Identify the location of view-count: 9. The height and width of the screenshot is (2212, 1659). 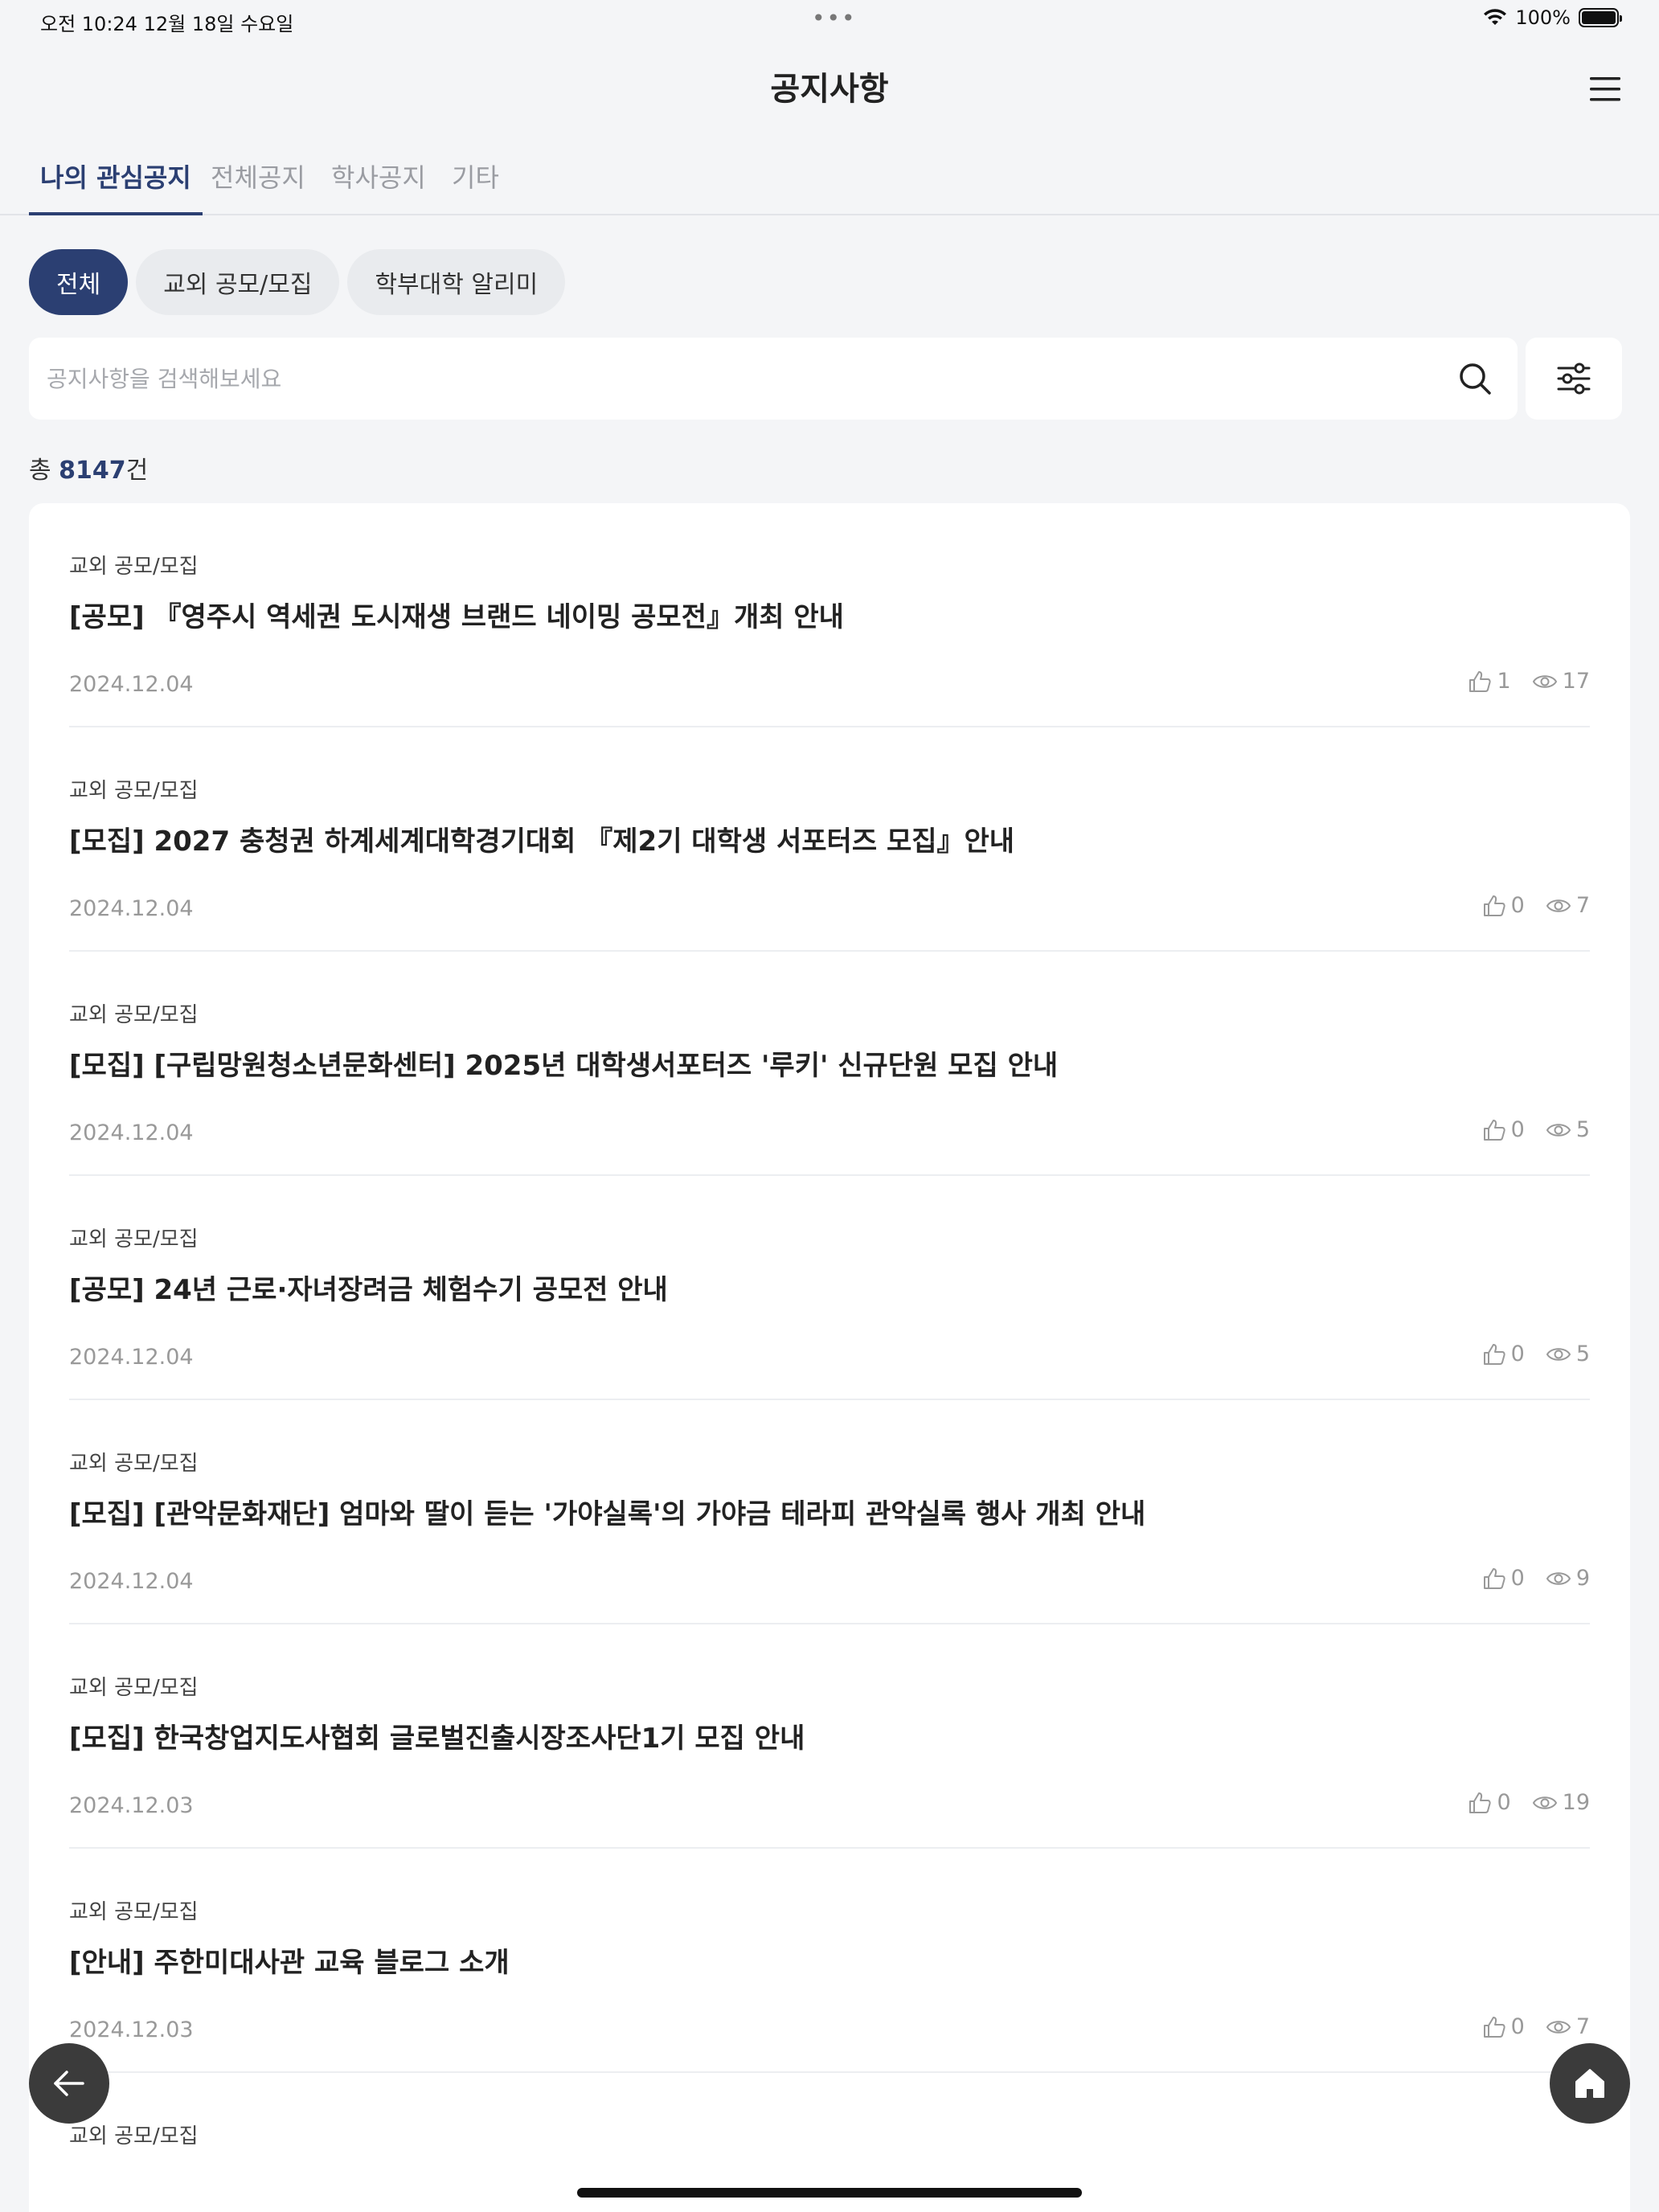
(1582, 1578).